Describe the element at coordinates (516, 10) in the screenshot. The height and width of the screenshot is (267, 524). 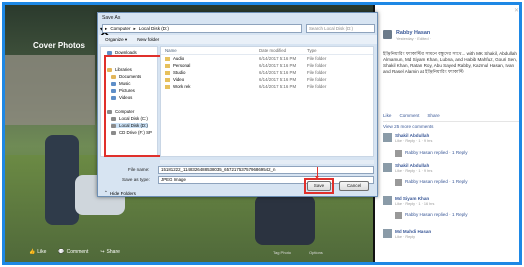
I see `close-icon: ✕` at that location.